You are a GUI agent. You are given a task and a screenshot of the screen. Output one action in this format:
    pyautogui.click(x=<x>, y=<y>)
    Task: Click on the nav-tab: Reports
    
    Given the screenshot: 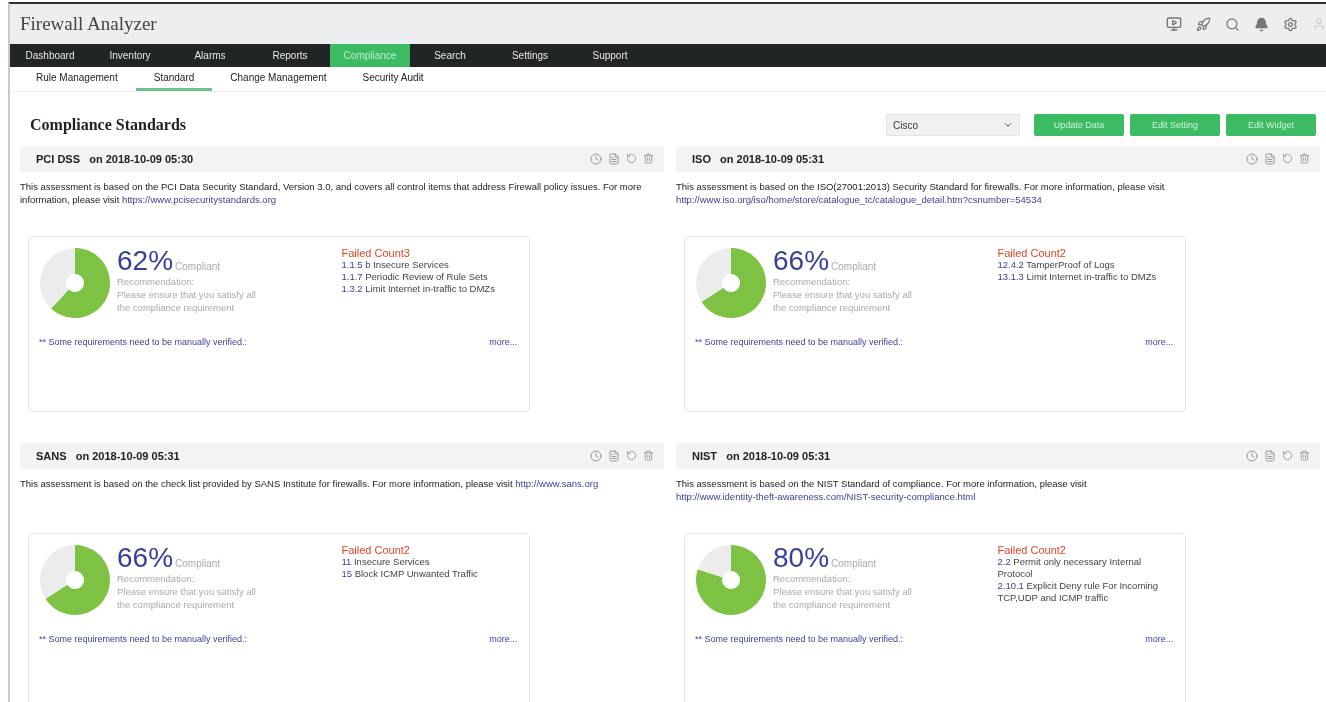 What is the action you would take?
    pyautogui.click(x=290, y=55)
    